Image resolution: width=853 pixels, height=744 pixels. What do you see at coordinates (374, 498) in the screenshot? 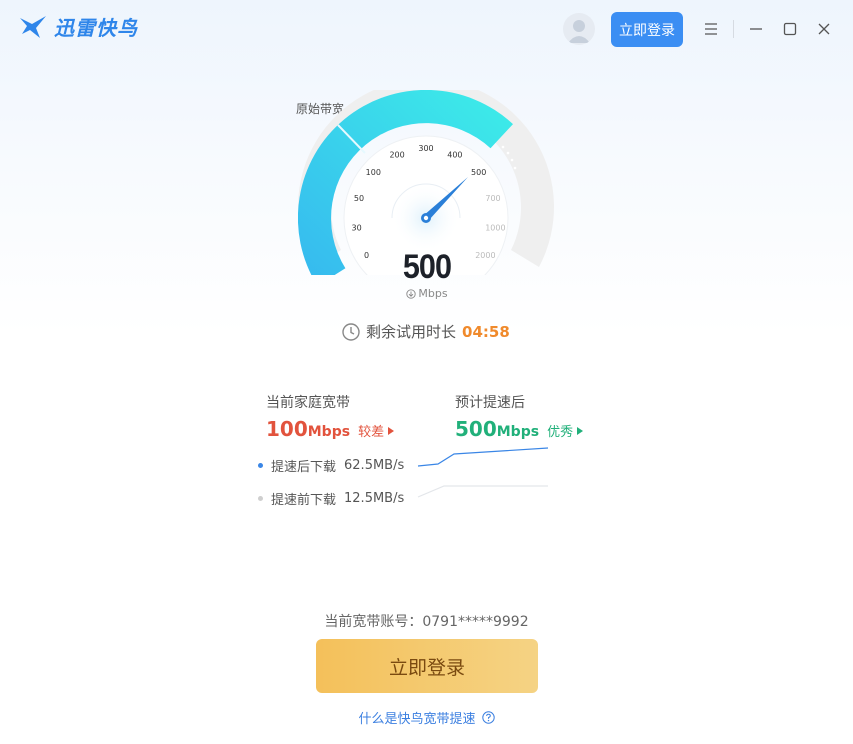
I see `before-download-speed: 12.5MB/s` at bounding box center [374, 498].